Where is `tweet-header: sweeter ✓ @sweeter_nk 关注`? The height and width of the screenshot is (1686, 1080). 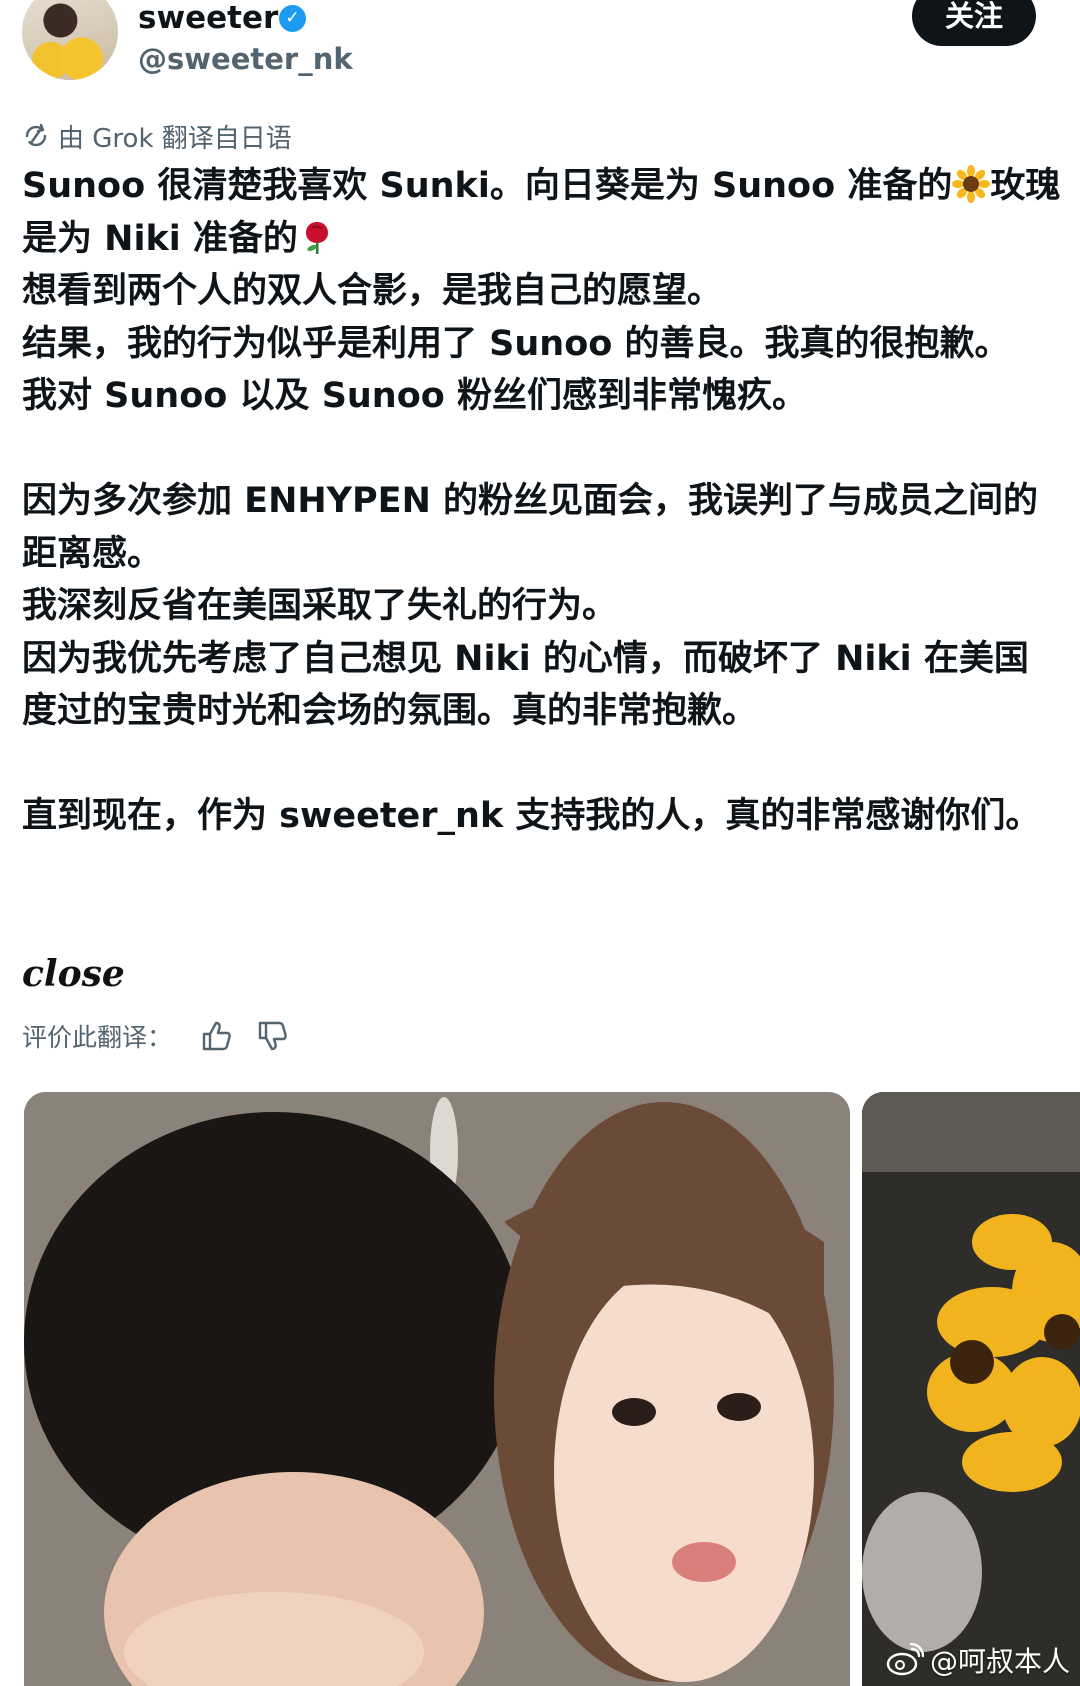
tweet-header: sweeter ✓ @sweeter_nk 关注 is located at coordinates (540, 55).